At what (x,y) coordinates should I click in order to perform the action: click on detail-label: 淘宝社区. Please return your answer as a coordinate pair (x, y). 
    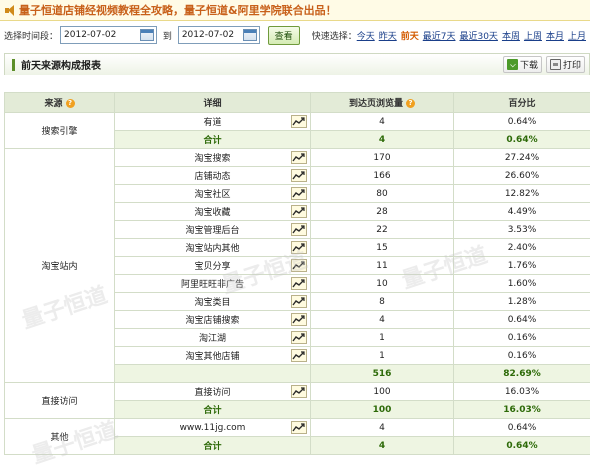
    Looking at the image, I should click on (212, 195).